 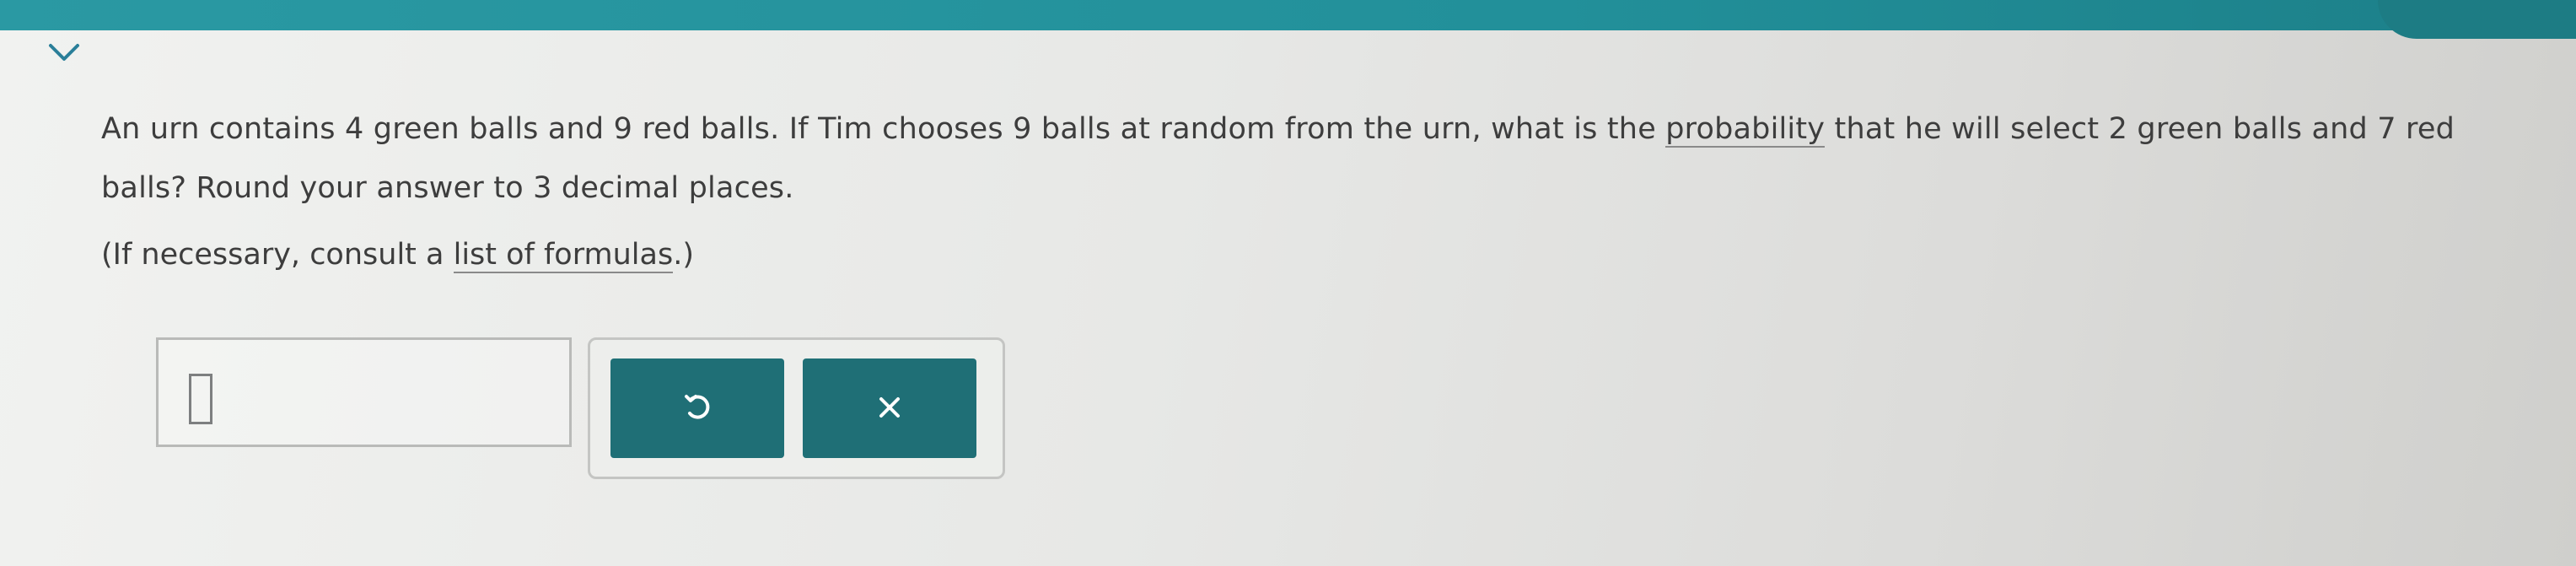 I want to click on undo-icon, so click(x=697, y=408).